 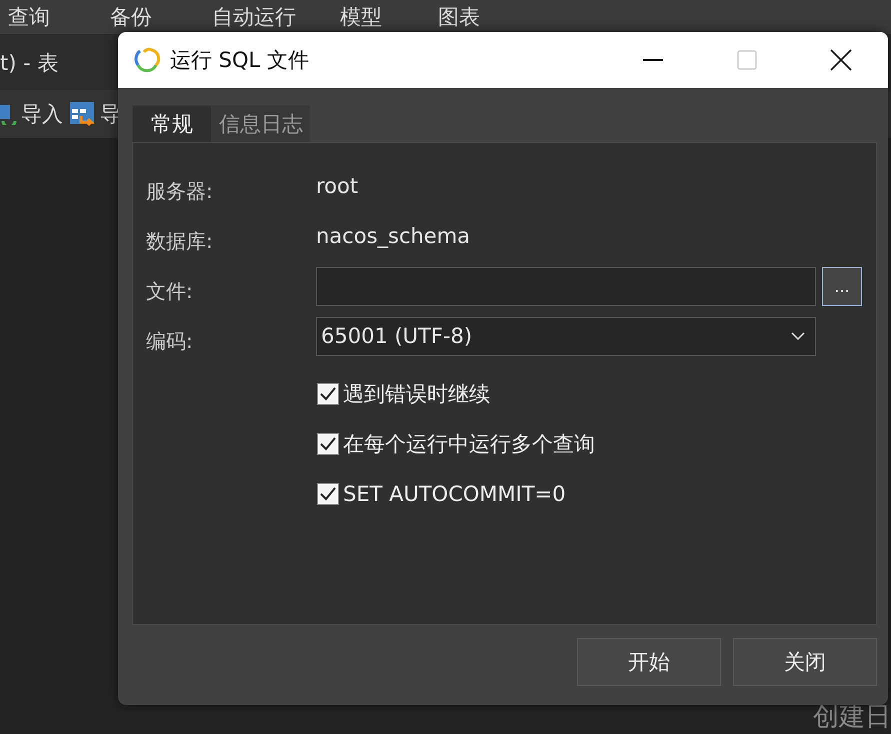 I want to click on toolbar-button: 导, so click(x=95, y=114).